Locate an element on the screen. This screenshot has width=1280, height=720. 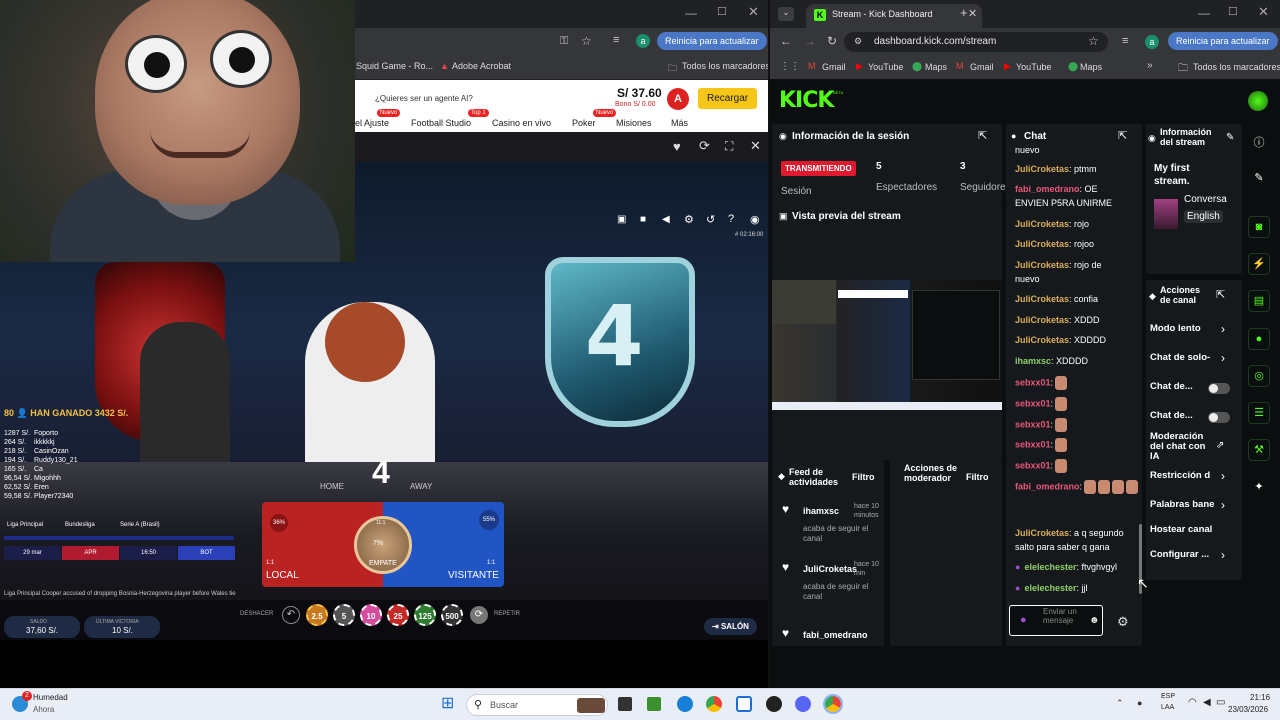
obs-icon is located at coordinates (774, 704).